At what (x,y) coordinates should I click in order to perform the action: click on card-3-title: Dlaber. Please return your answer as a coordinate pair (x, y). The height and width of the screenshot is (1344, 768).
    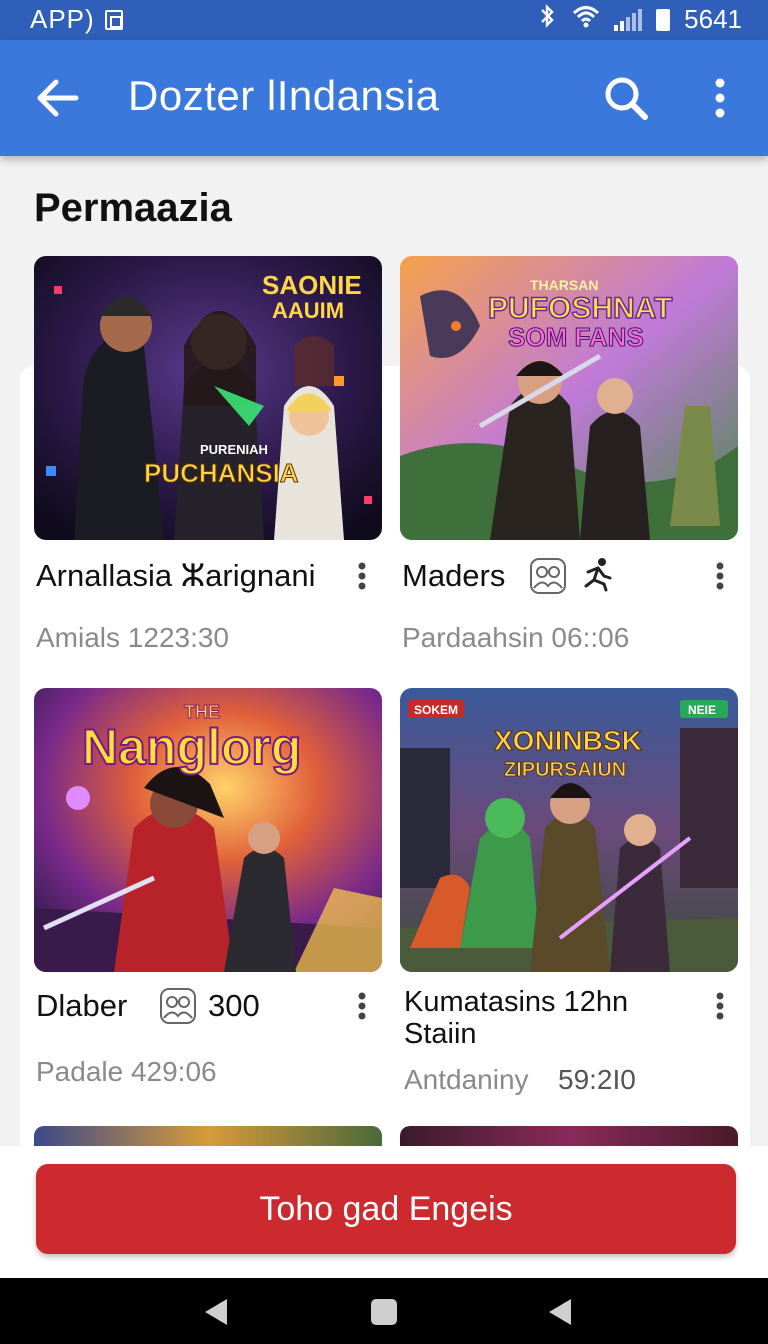
    Looking at the image, I should click on (81, 1006).